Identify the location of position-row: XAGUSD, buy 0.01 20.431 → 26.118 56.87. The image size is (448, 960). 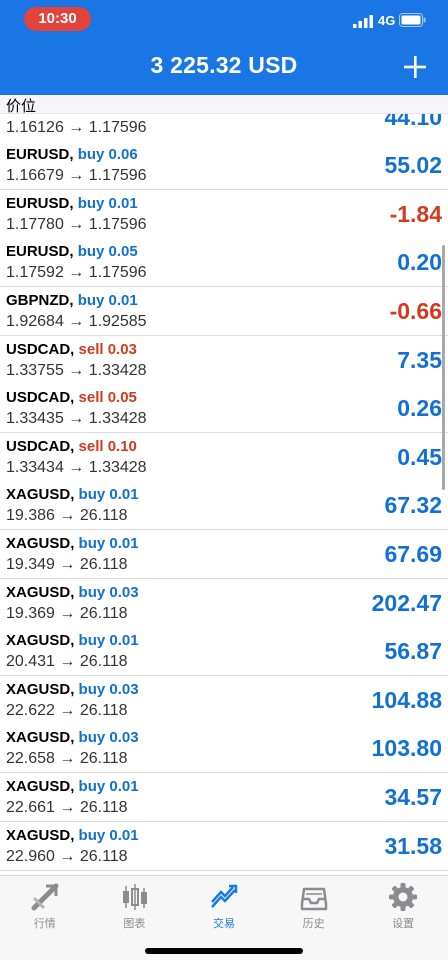
(224, 652).